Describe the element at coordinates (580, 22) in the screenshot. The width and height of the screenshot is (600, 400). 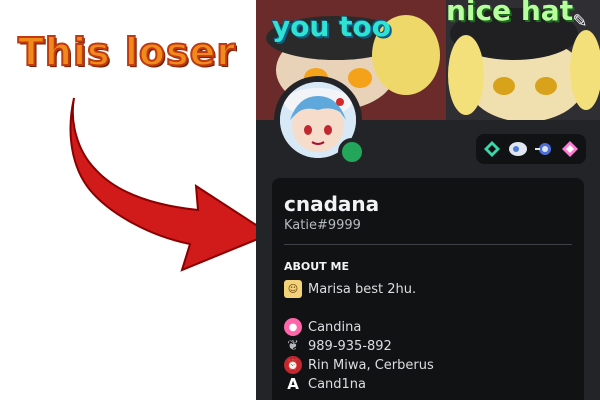
I see `pencil-icon: ✎` at that location.